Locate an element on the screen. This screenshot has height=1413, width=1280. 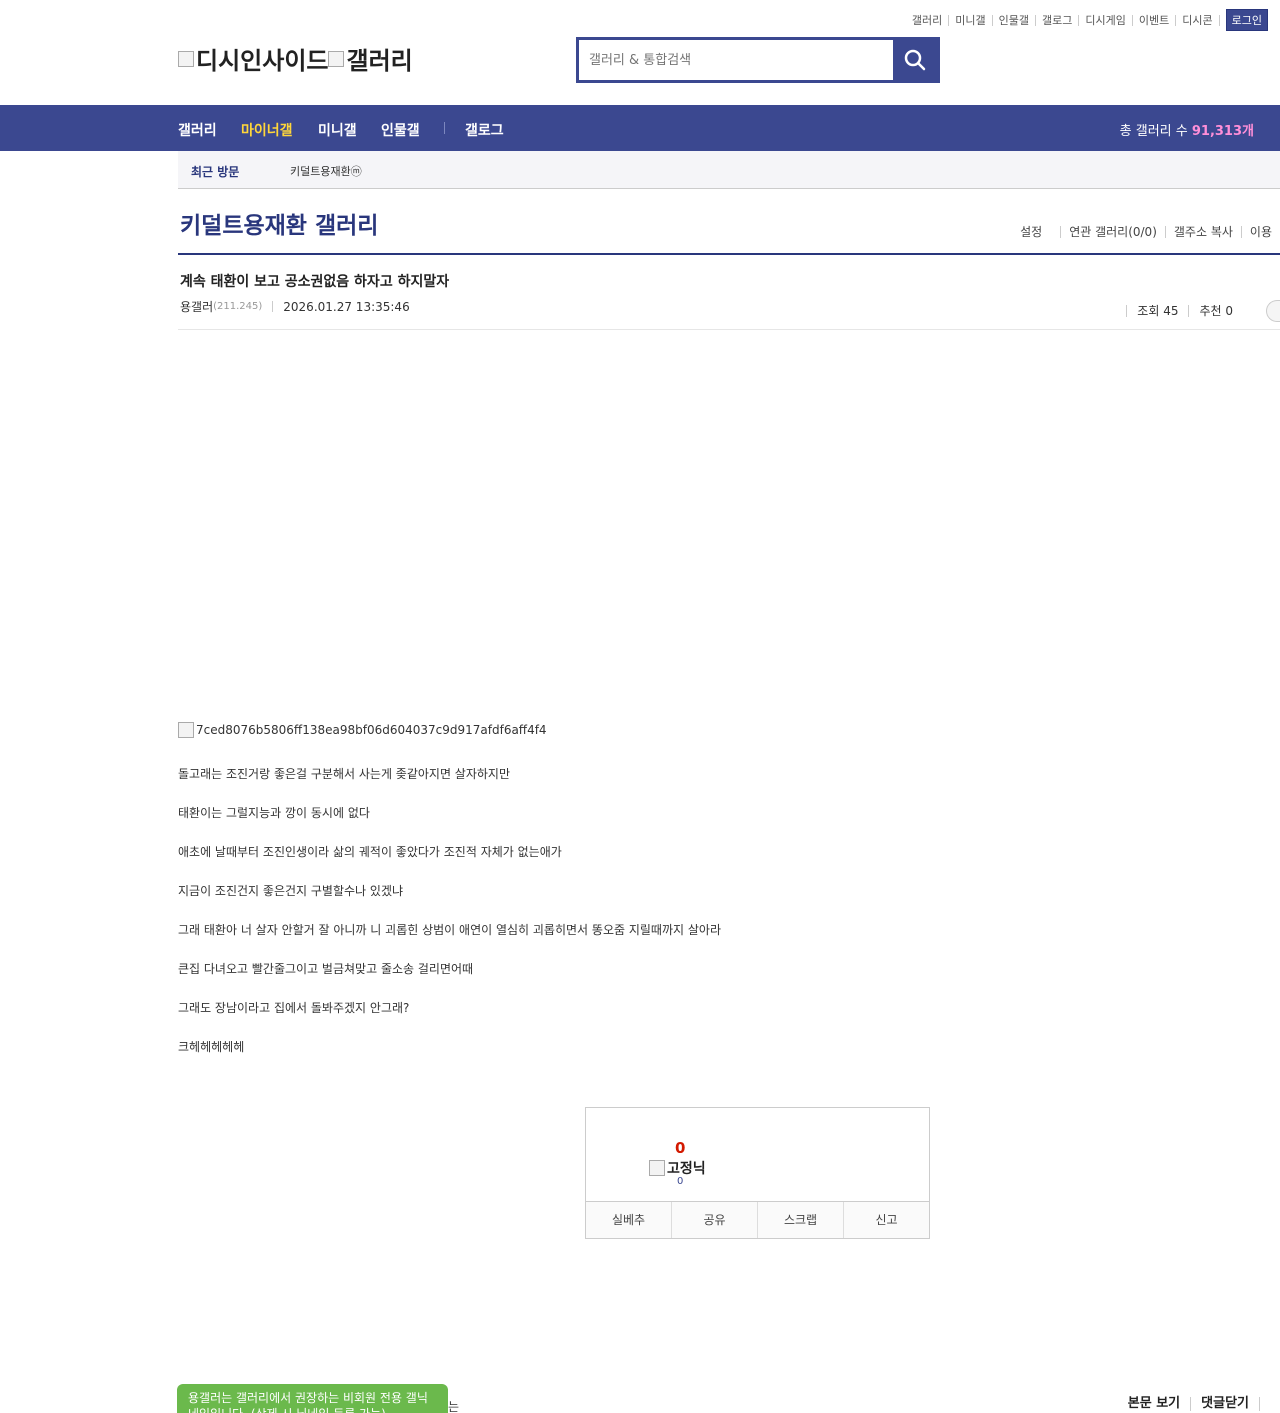
login-button: 로그인 is located at coordinates (1246, 20).